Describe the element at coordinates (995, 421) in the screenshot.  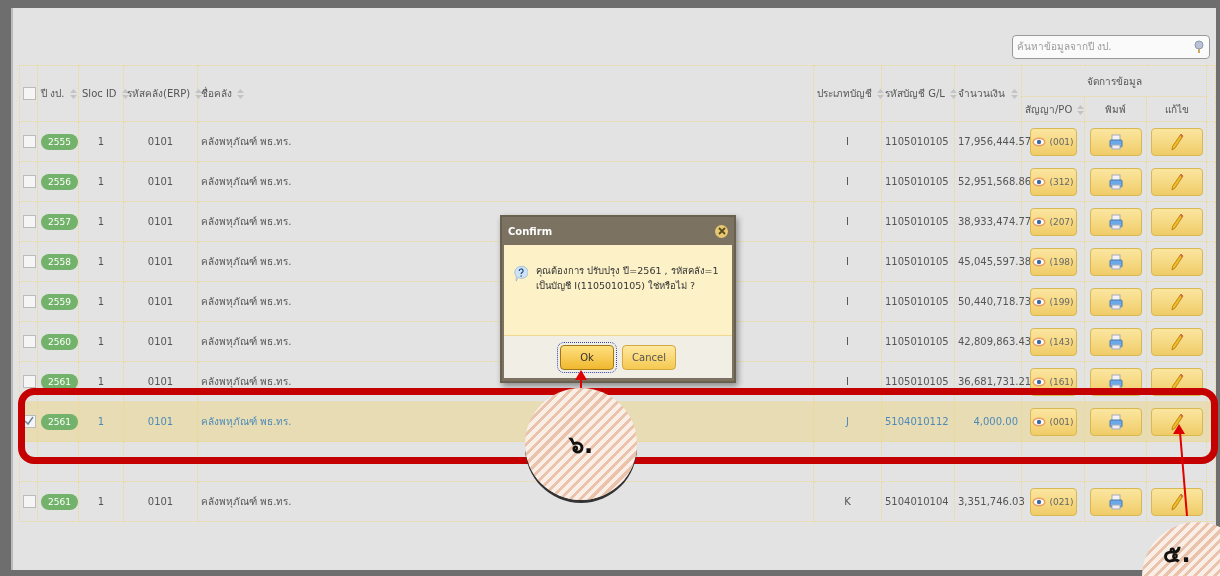
I see `table-cell: 4,000.00` at that location.